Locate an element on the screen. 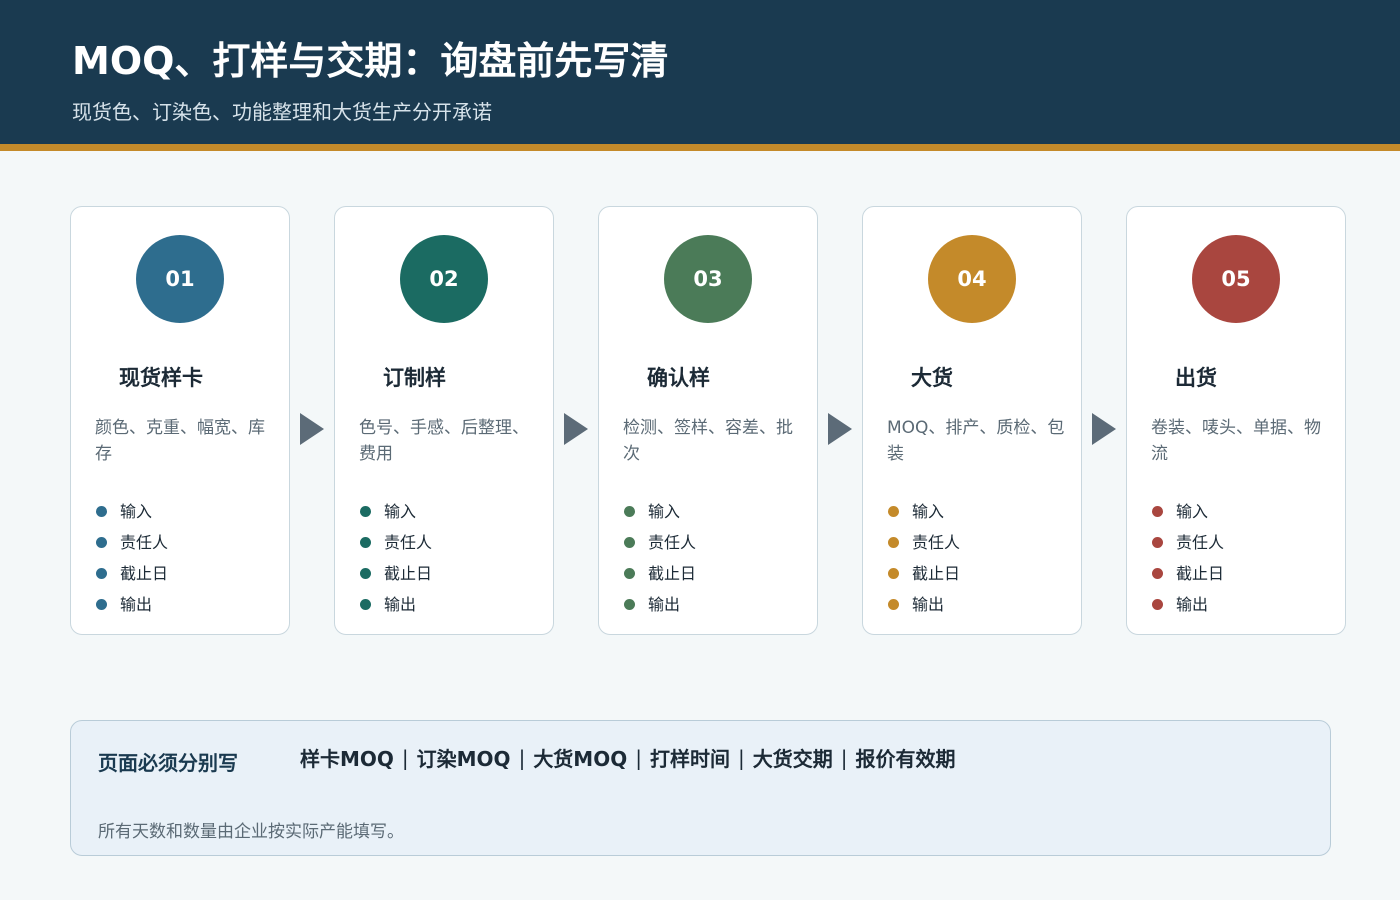  step-title: 现货样卡 is located at coordinates (161, 378).